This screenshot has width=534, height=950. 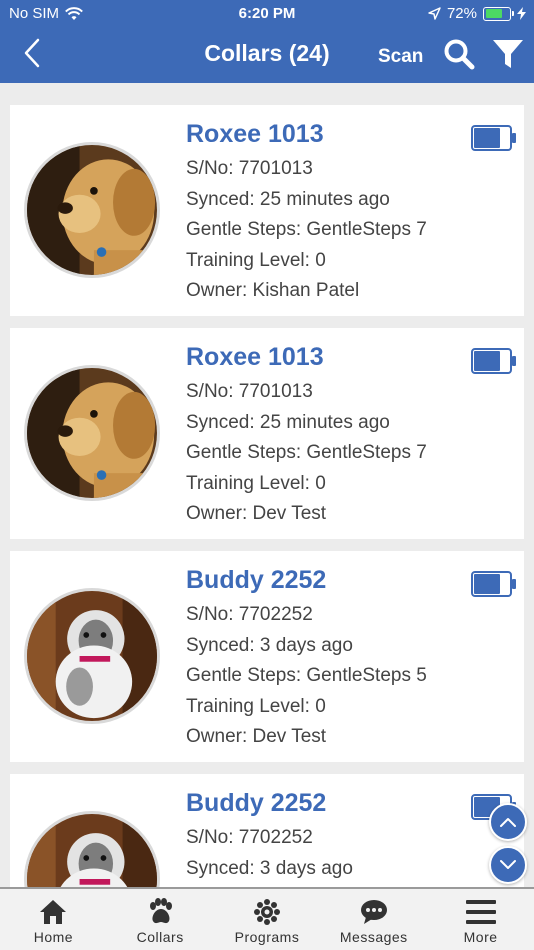 I want to click on tab-collars: Collars, so click(x=160, y=919).